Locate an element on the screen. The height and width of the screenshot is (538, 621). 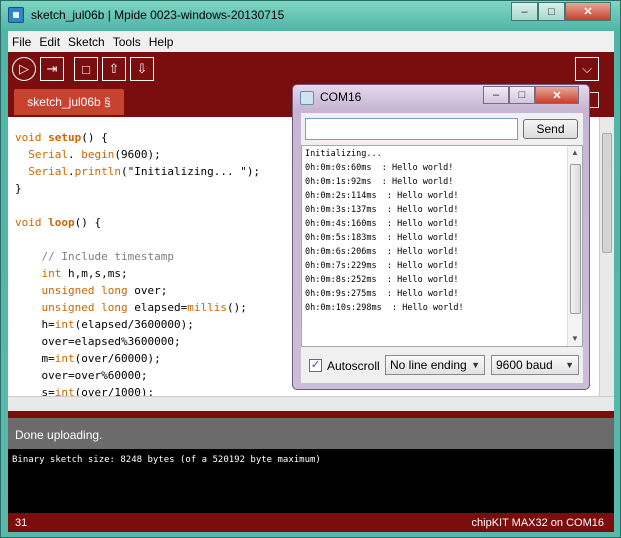
code-token: over=over%60000; is located at coordinates (81, 375).